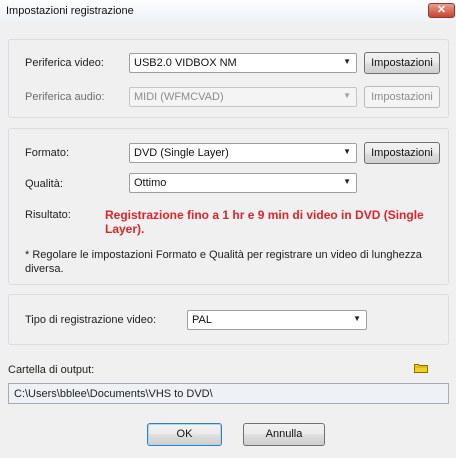  What do you see at coordinates (70, 11) in the screenshot?
I see `window-title: Impostazioni registrazione` at bounding box center [70, 11].